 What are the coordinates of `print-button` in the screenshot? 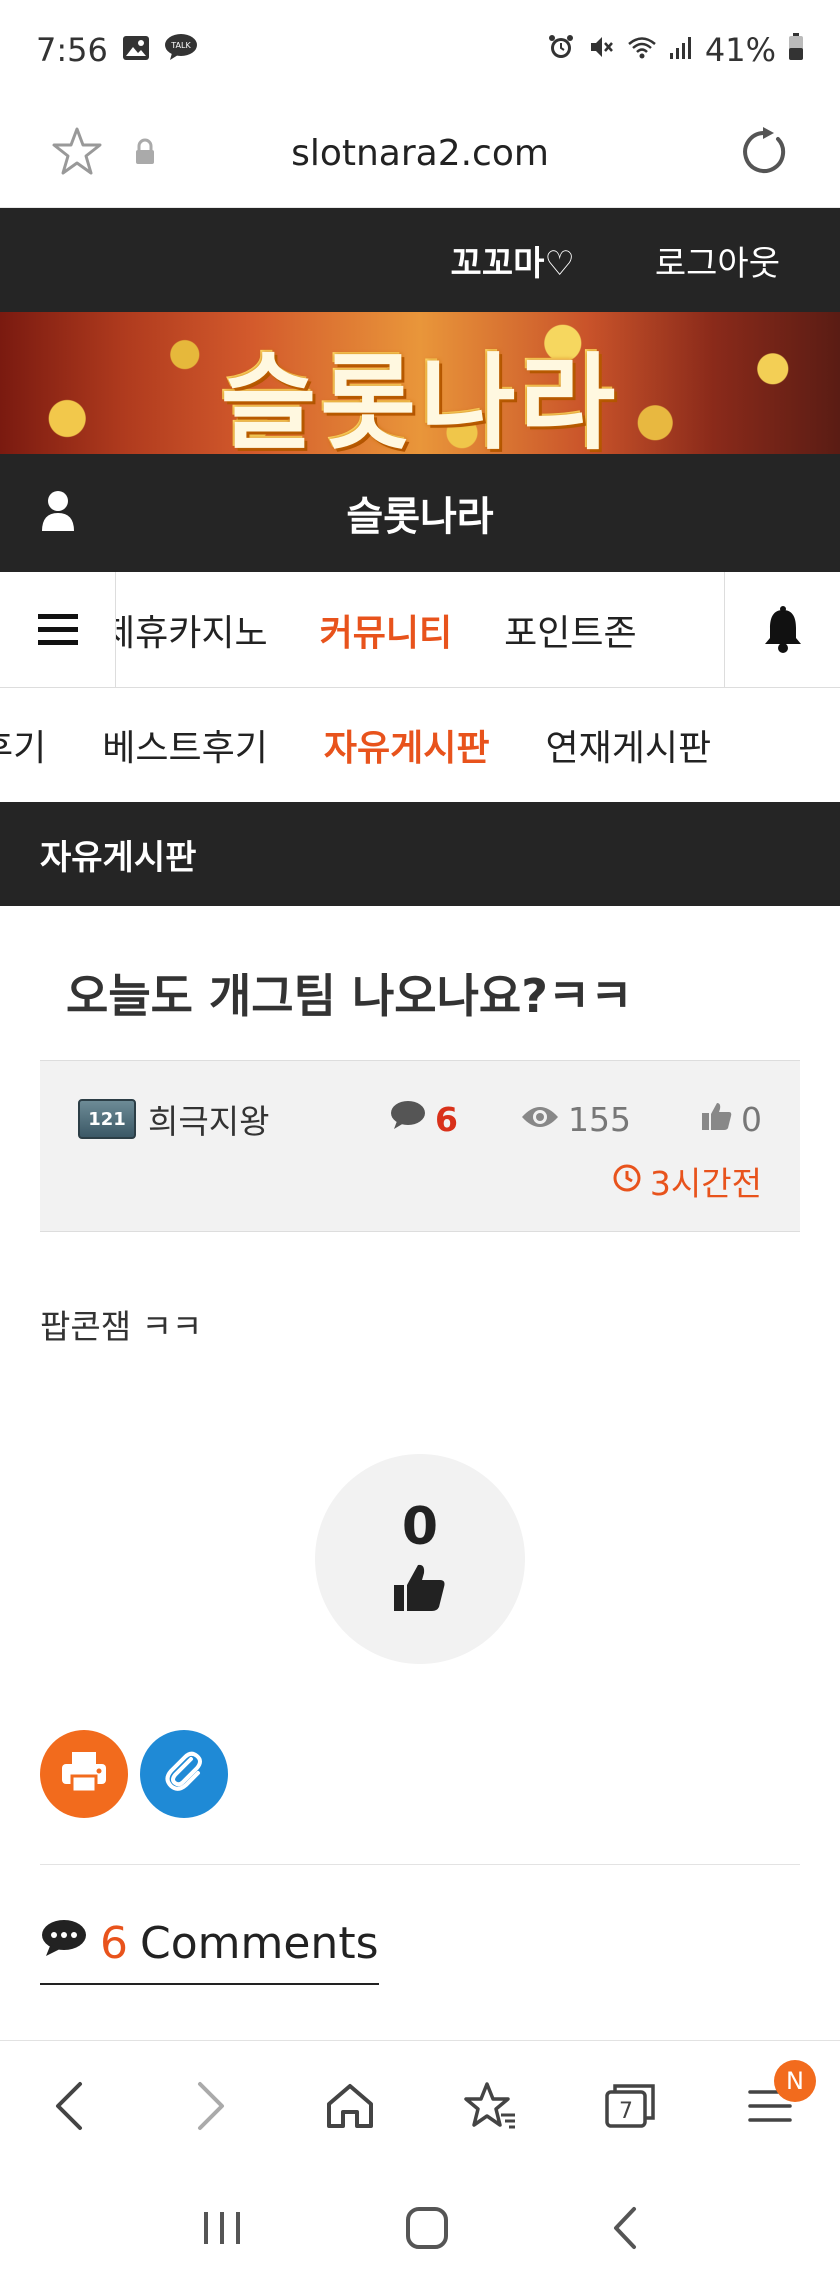 It's located at (84, 1774).